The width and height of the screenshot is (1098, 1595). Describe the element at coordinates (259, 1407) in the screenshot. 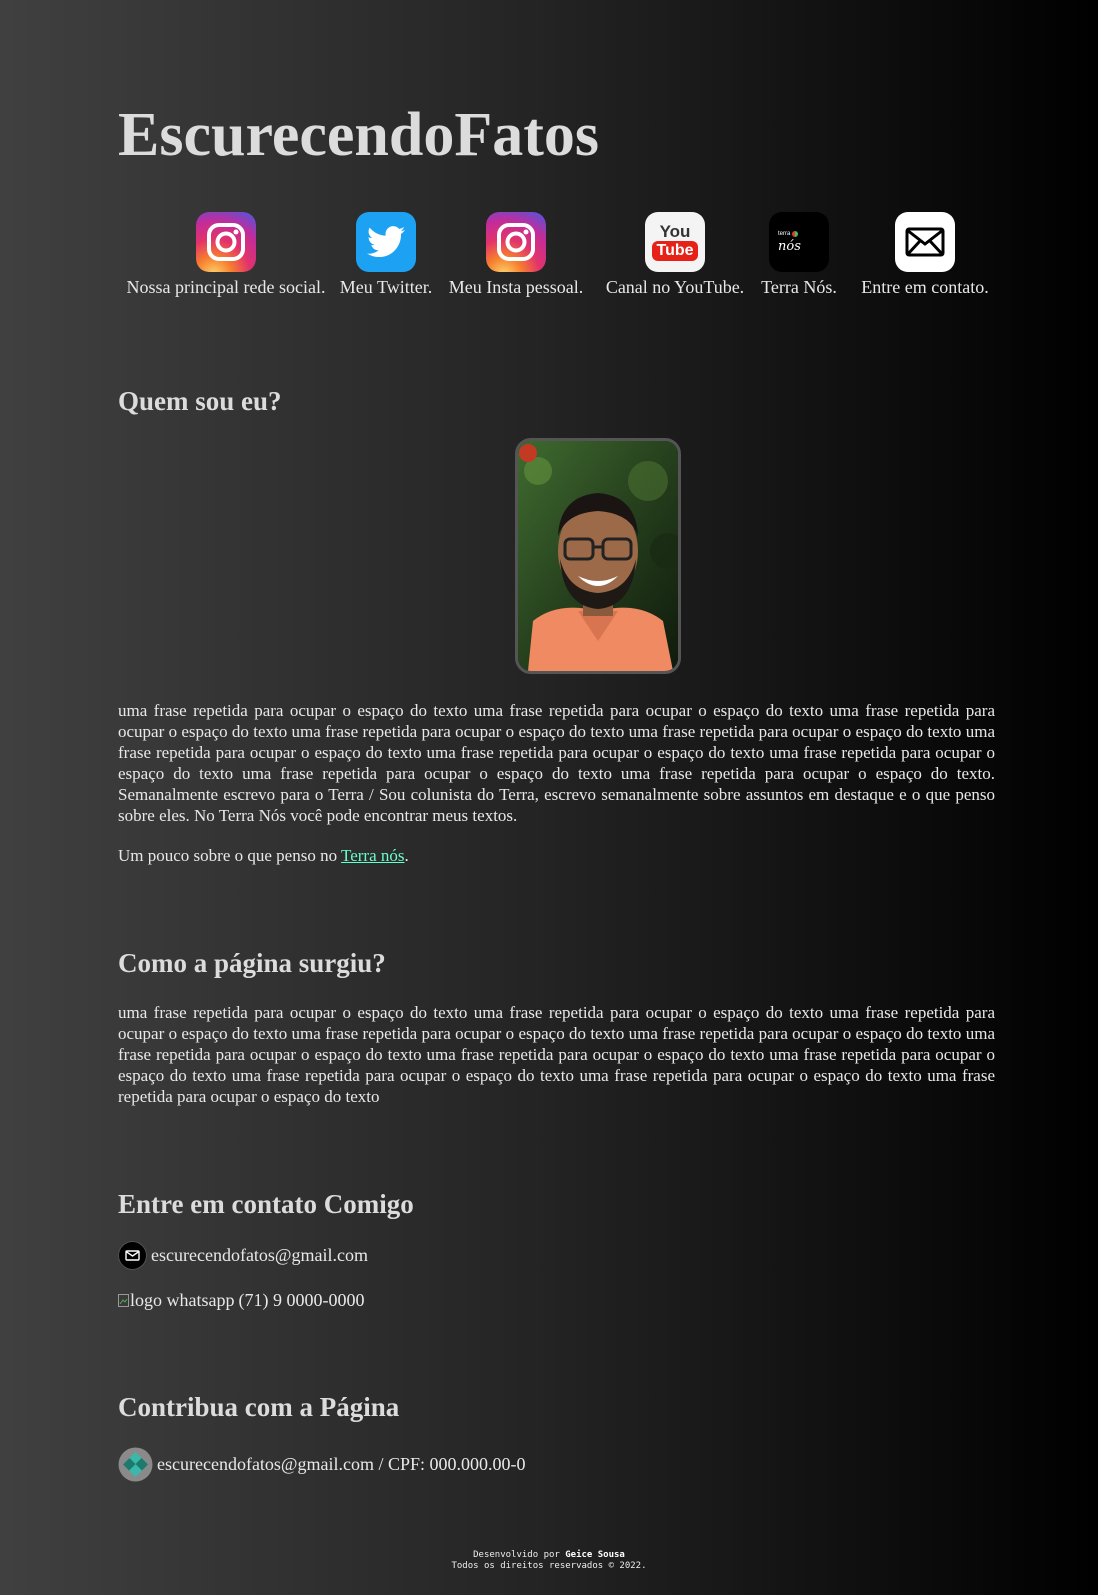

I see `contribute-heading: Contribua com a Página` at that location.